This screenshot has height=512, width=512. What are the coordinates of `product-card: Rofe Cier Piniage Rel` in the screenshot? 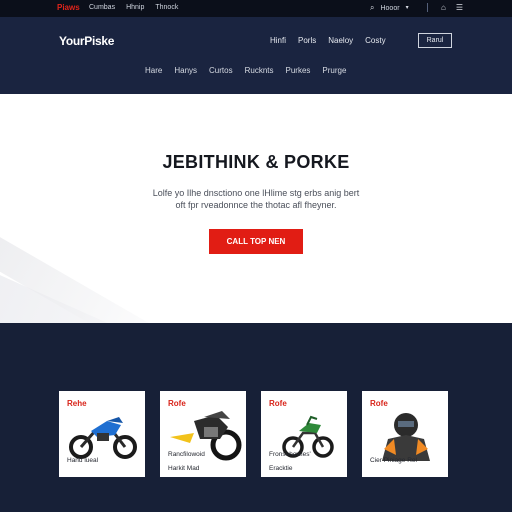 It's located at (405, 434).